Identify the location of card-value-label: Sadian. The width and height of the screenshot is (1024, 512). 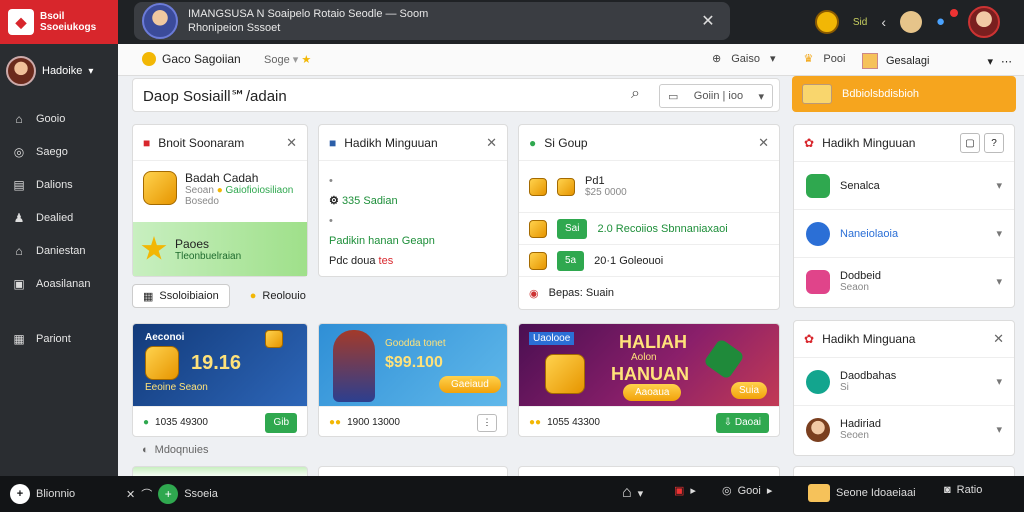
(380, 201).